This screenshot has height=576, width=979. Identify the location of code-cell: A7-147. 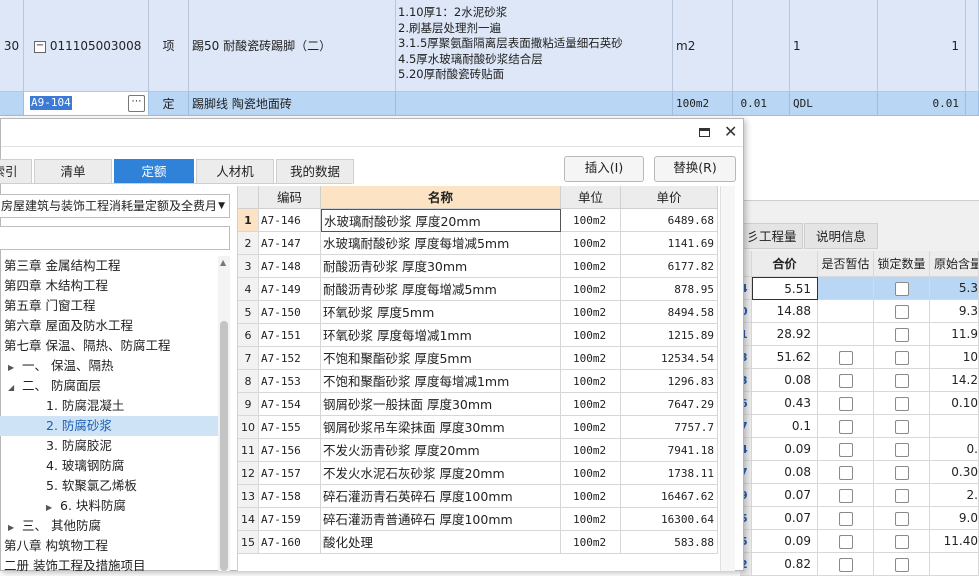
(290, 243).